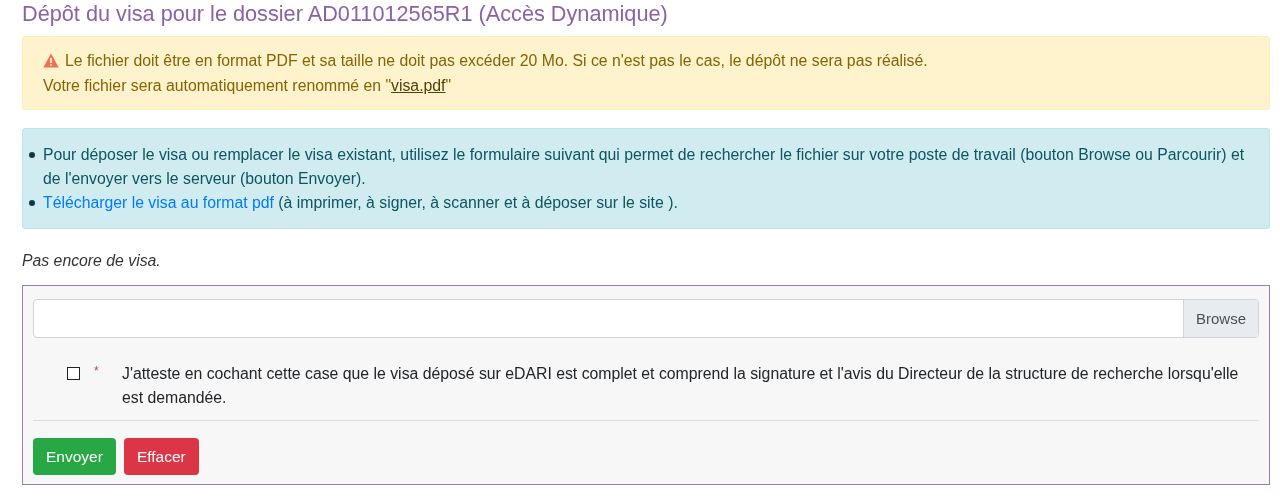 This screenshot has height=498, width=1280. Describe the element at coordinates (1220, 318) in the screenshot. I see `browse-button: Browse` at that location.